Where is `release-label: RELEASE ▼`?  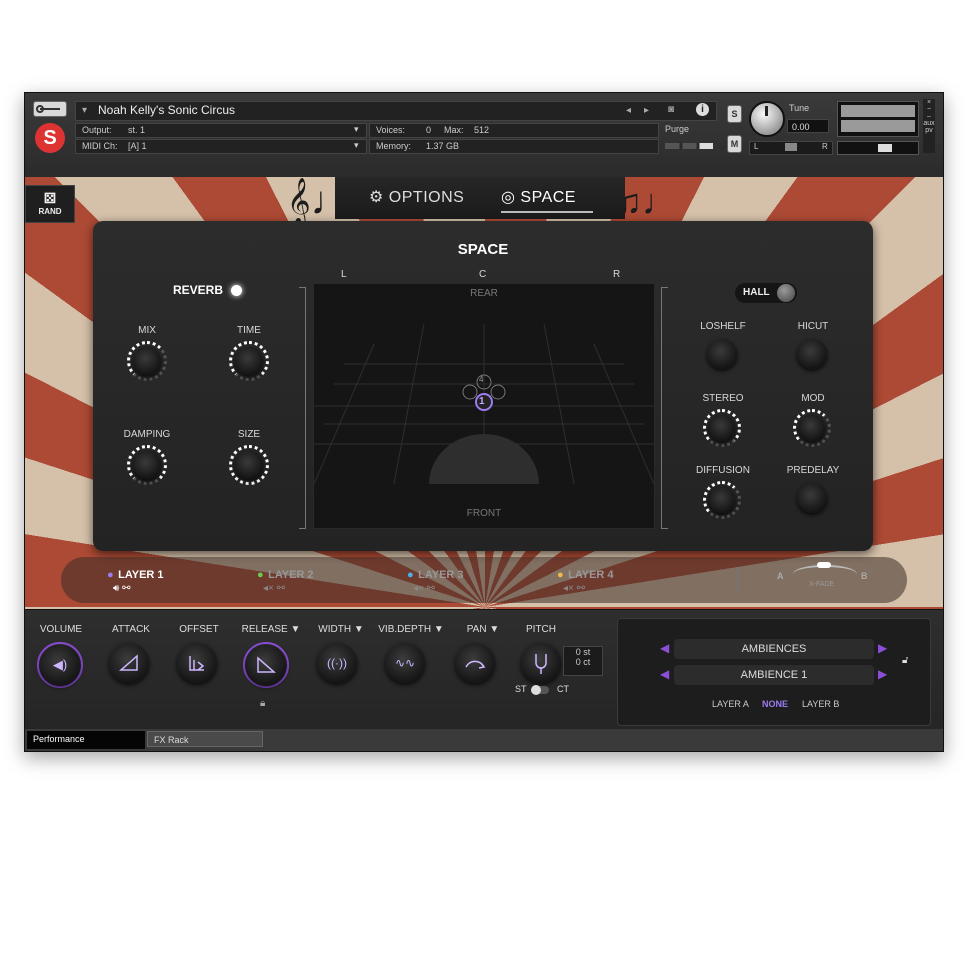
release-label: RELEASE ▼ is located at coordinates (271, 629).